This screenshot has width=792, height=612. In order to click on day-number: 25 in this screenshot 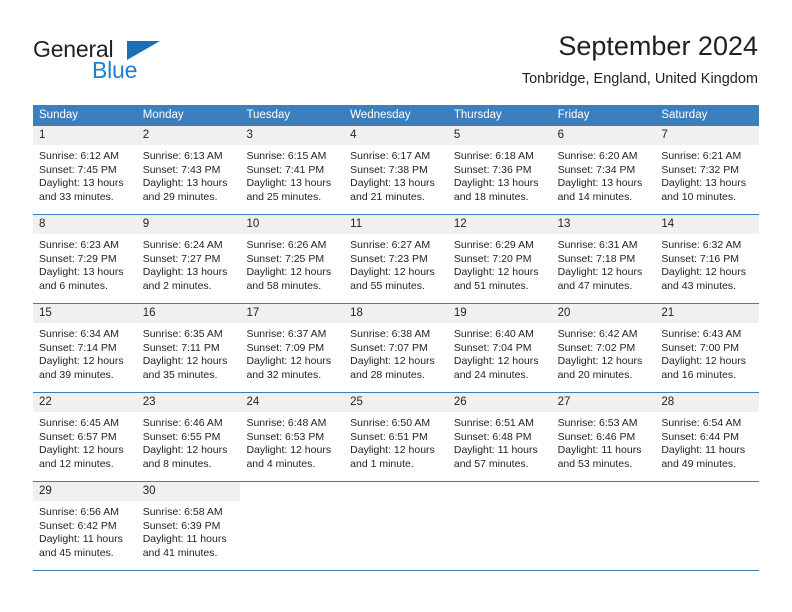, I will do `click(396, 402)`.